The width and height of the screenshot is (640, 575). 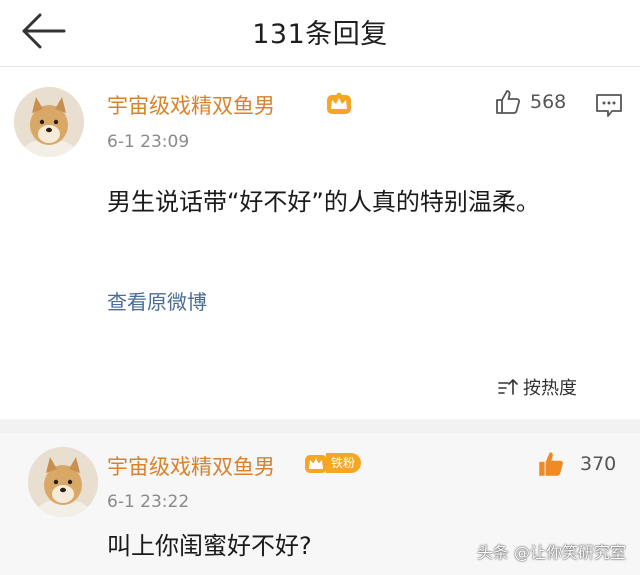 I want to click on header-divider, so click(x=320, y=66).